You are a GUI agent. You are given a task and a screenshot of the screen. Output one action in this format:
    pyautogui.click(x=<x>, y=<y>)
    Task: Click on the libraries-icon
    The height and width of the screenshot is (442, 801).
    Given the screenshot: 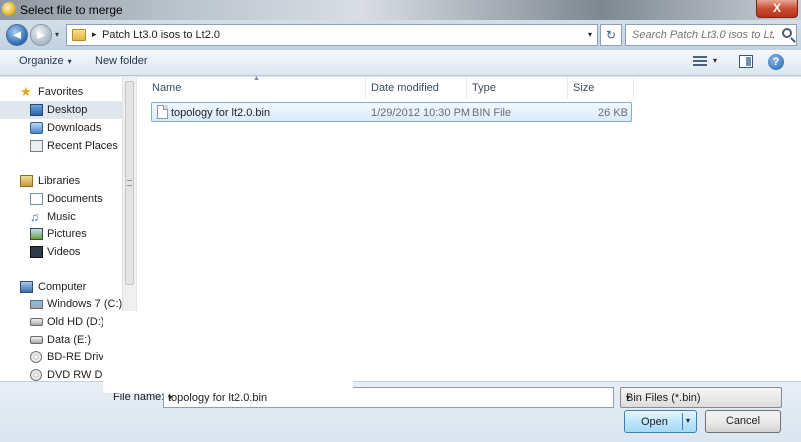 What is the action you would take?
    pyautogui.click(x=26, y=181)
    